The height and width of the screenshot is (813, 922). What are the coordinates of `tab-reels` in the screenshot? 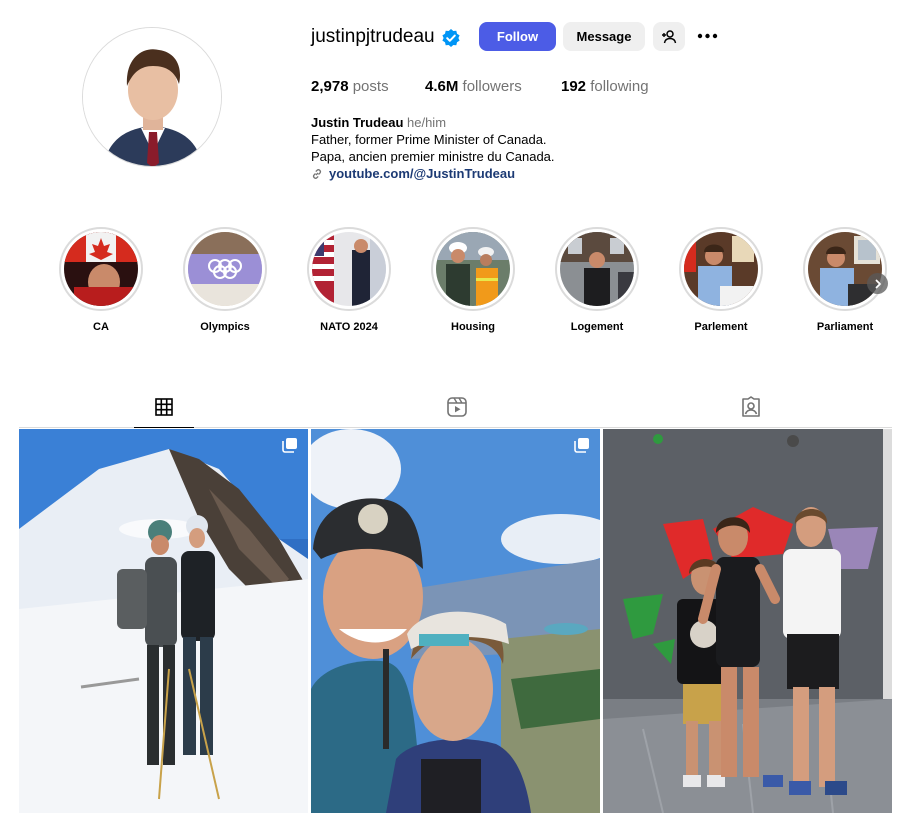 It's located at (457, 411).